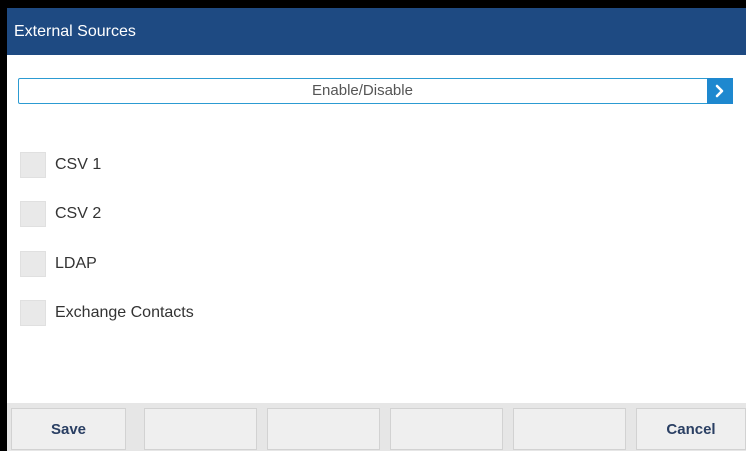 The height and width of the screenshot is (451, 746). I want to click on title-bar: External Sources, so click(376, 31).